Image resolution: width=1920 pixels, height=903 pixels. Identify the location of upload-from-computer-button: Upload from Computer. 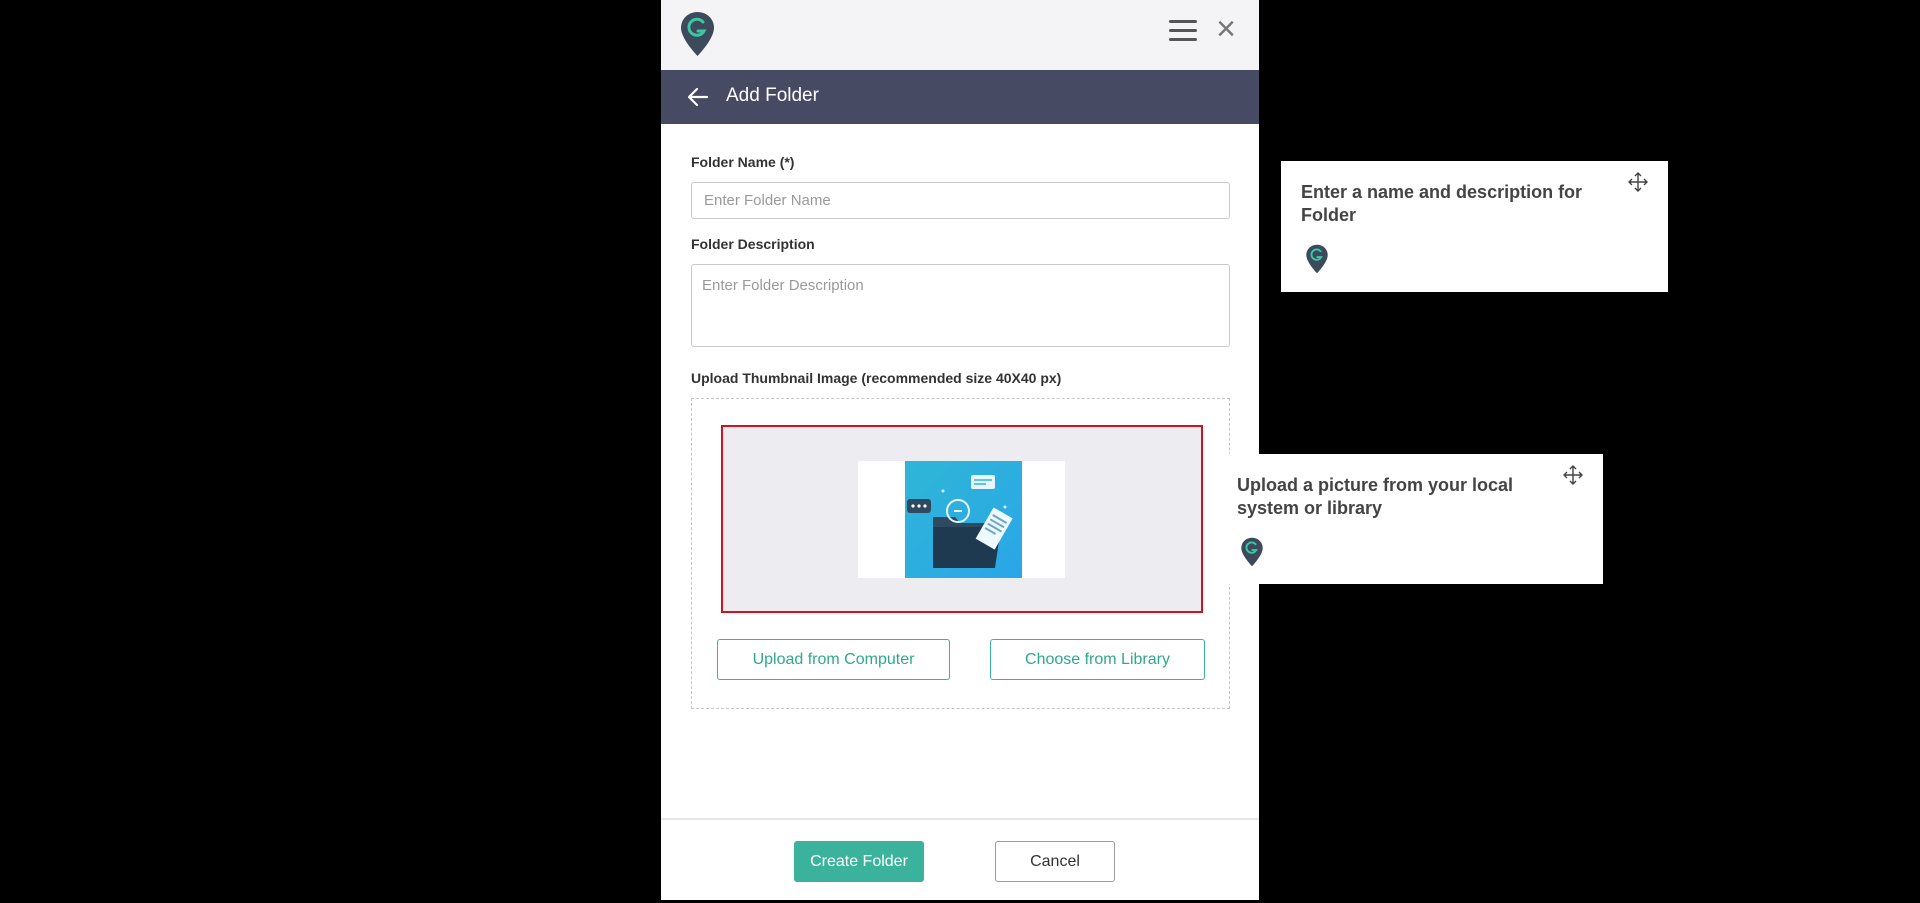
(833, 659).